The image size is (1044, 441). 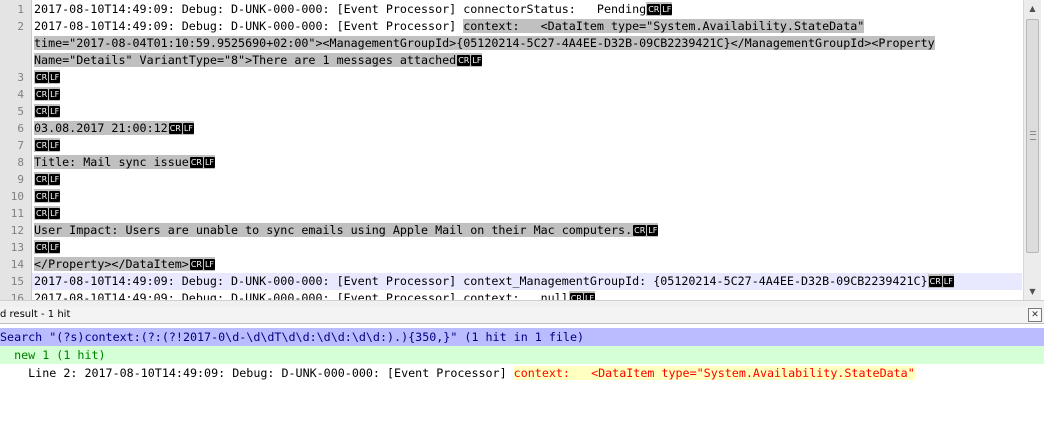 I want to click on editor-line: 5 CR LF, so click(x=519, y=111).